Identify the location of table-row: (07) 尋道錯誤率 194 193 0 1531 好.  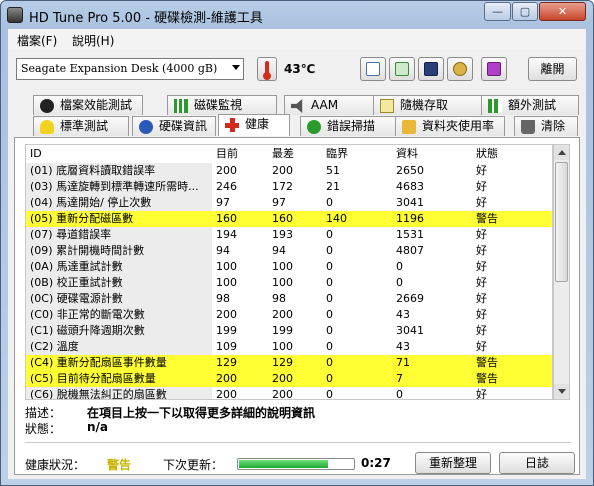
(289, 235).